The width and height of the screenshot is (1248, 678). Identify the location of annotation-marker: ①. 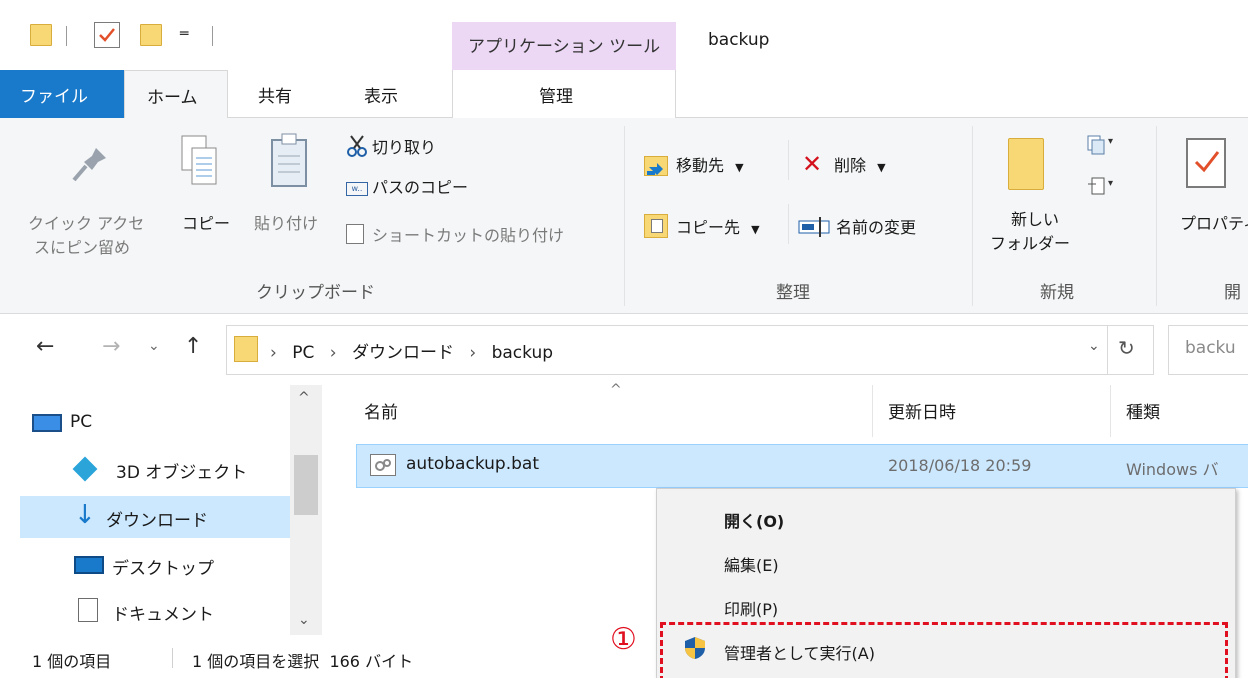
(623, 639).